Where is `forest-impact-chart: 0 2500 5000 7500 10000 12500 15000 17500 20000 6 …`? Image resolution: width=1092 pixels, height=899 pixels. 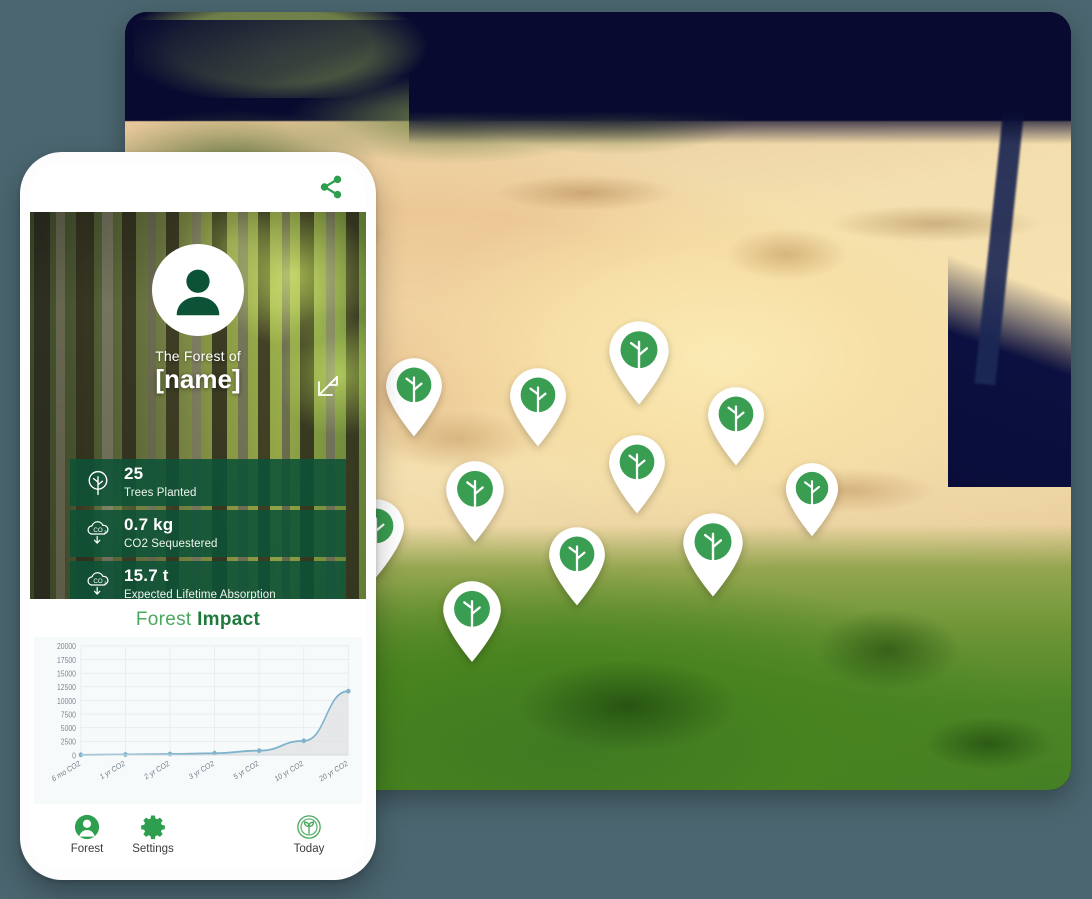
forest-impact-chart: 0 2500 5000 7500 10000 12500 15000 17500 20000 6 … is located at coordinates (198, 720).